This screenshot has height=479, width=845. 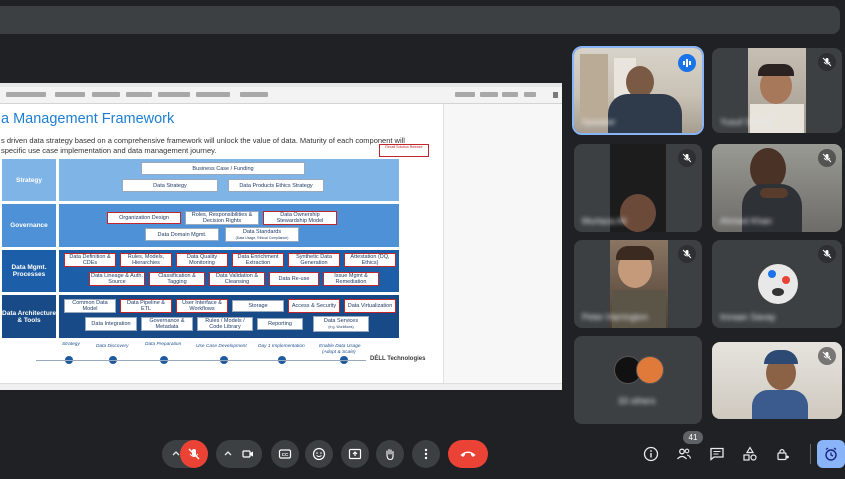 What do you see at coordinates (810, 454) in the screenshot?
I see `toolbar-divider` at bounding box center [810, 454].